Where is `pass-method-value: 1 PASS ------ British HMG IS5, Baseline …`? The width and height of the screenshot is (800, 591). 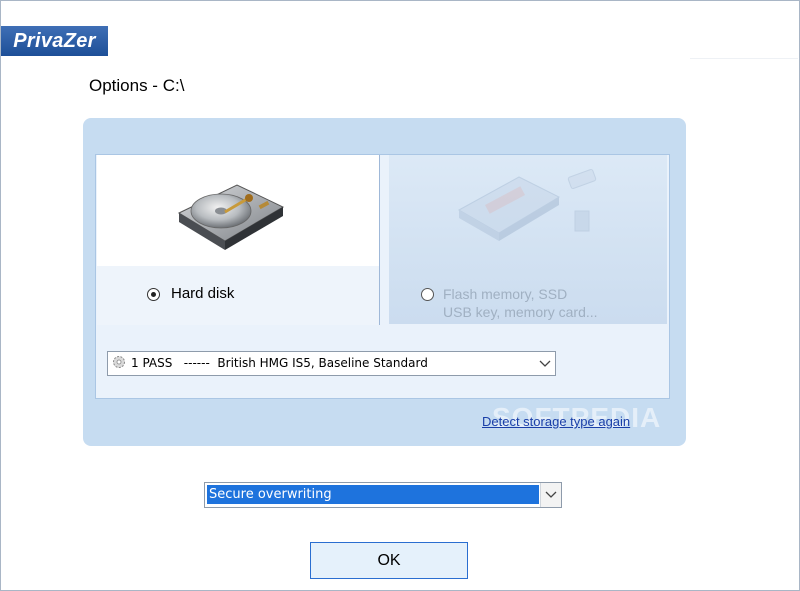
pass-method-value: 1 PASS ------ British HMG IS5, Baseline … is located at coordinates (279, 363).